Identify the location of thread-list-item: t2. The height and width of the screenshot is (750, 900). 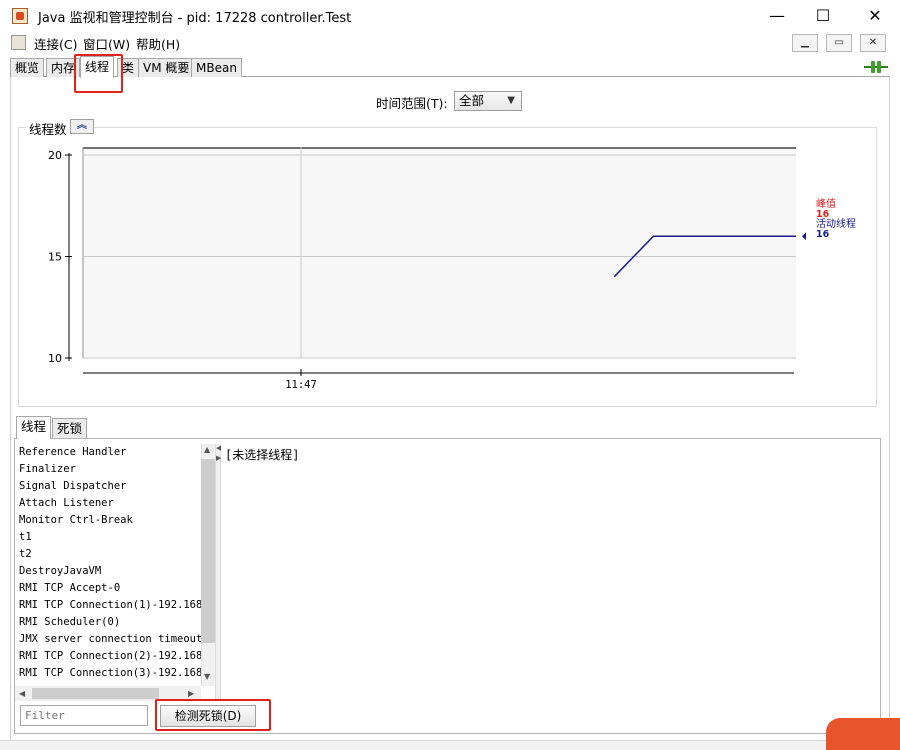
(25, 554).